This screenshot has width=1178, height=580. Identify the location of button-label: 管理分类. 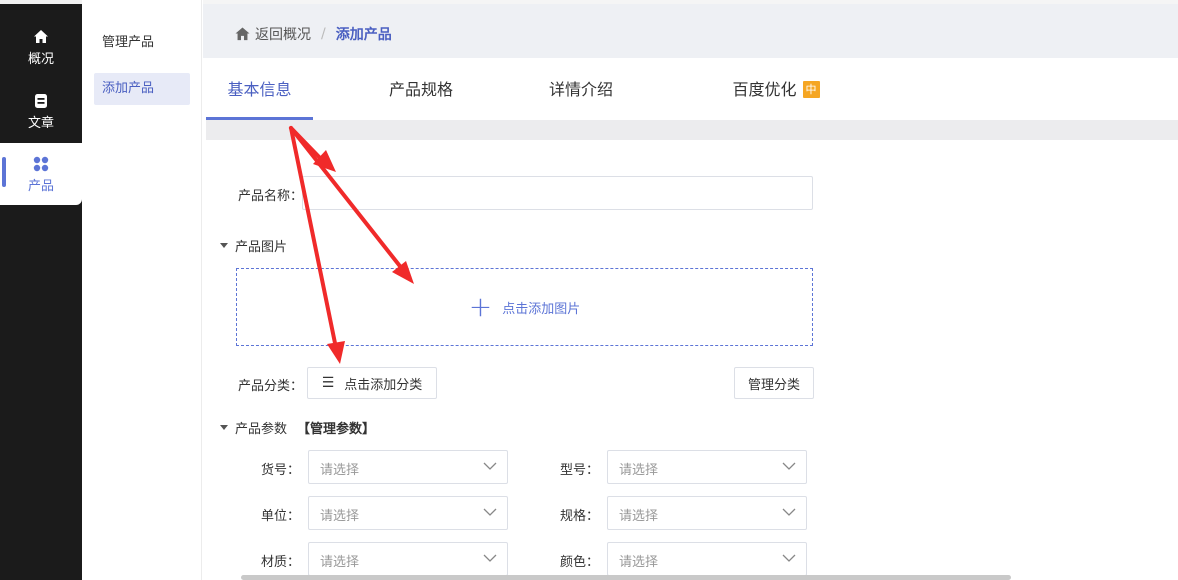
(773, 385).